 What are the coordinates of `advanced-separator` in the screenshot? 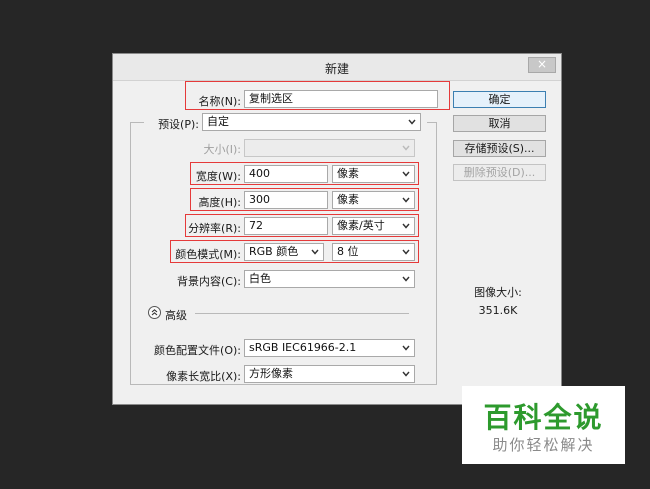 It's located at (302, 313).